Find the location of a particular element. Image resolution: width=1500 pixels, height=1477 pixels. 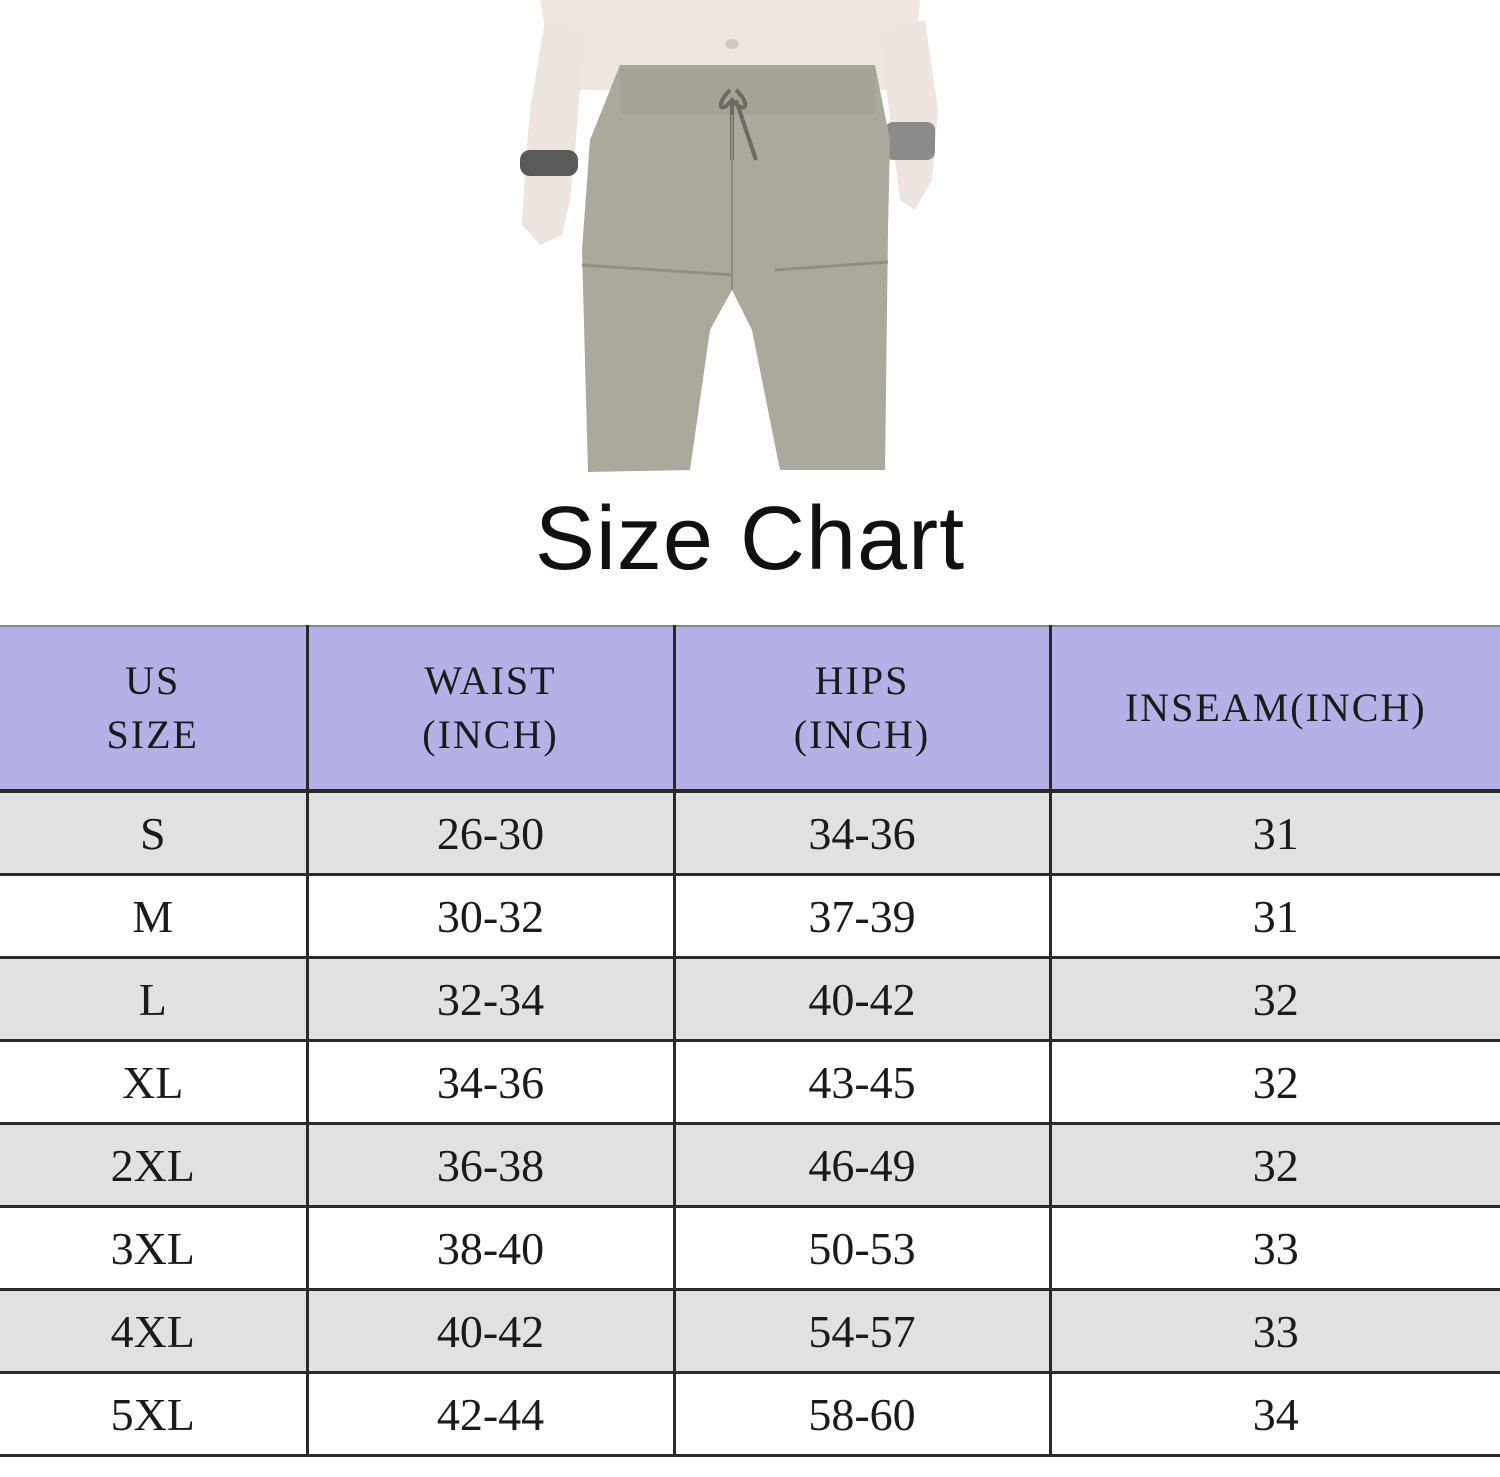

table-row: S 26-30 34-36 31 is located at coordinates (750, 833).